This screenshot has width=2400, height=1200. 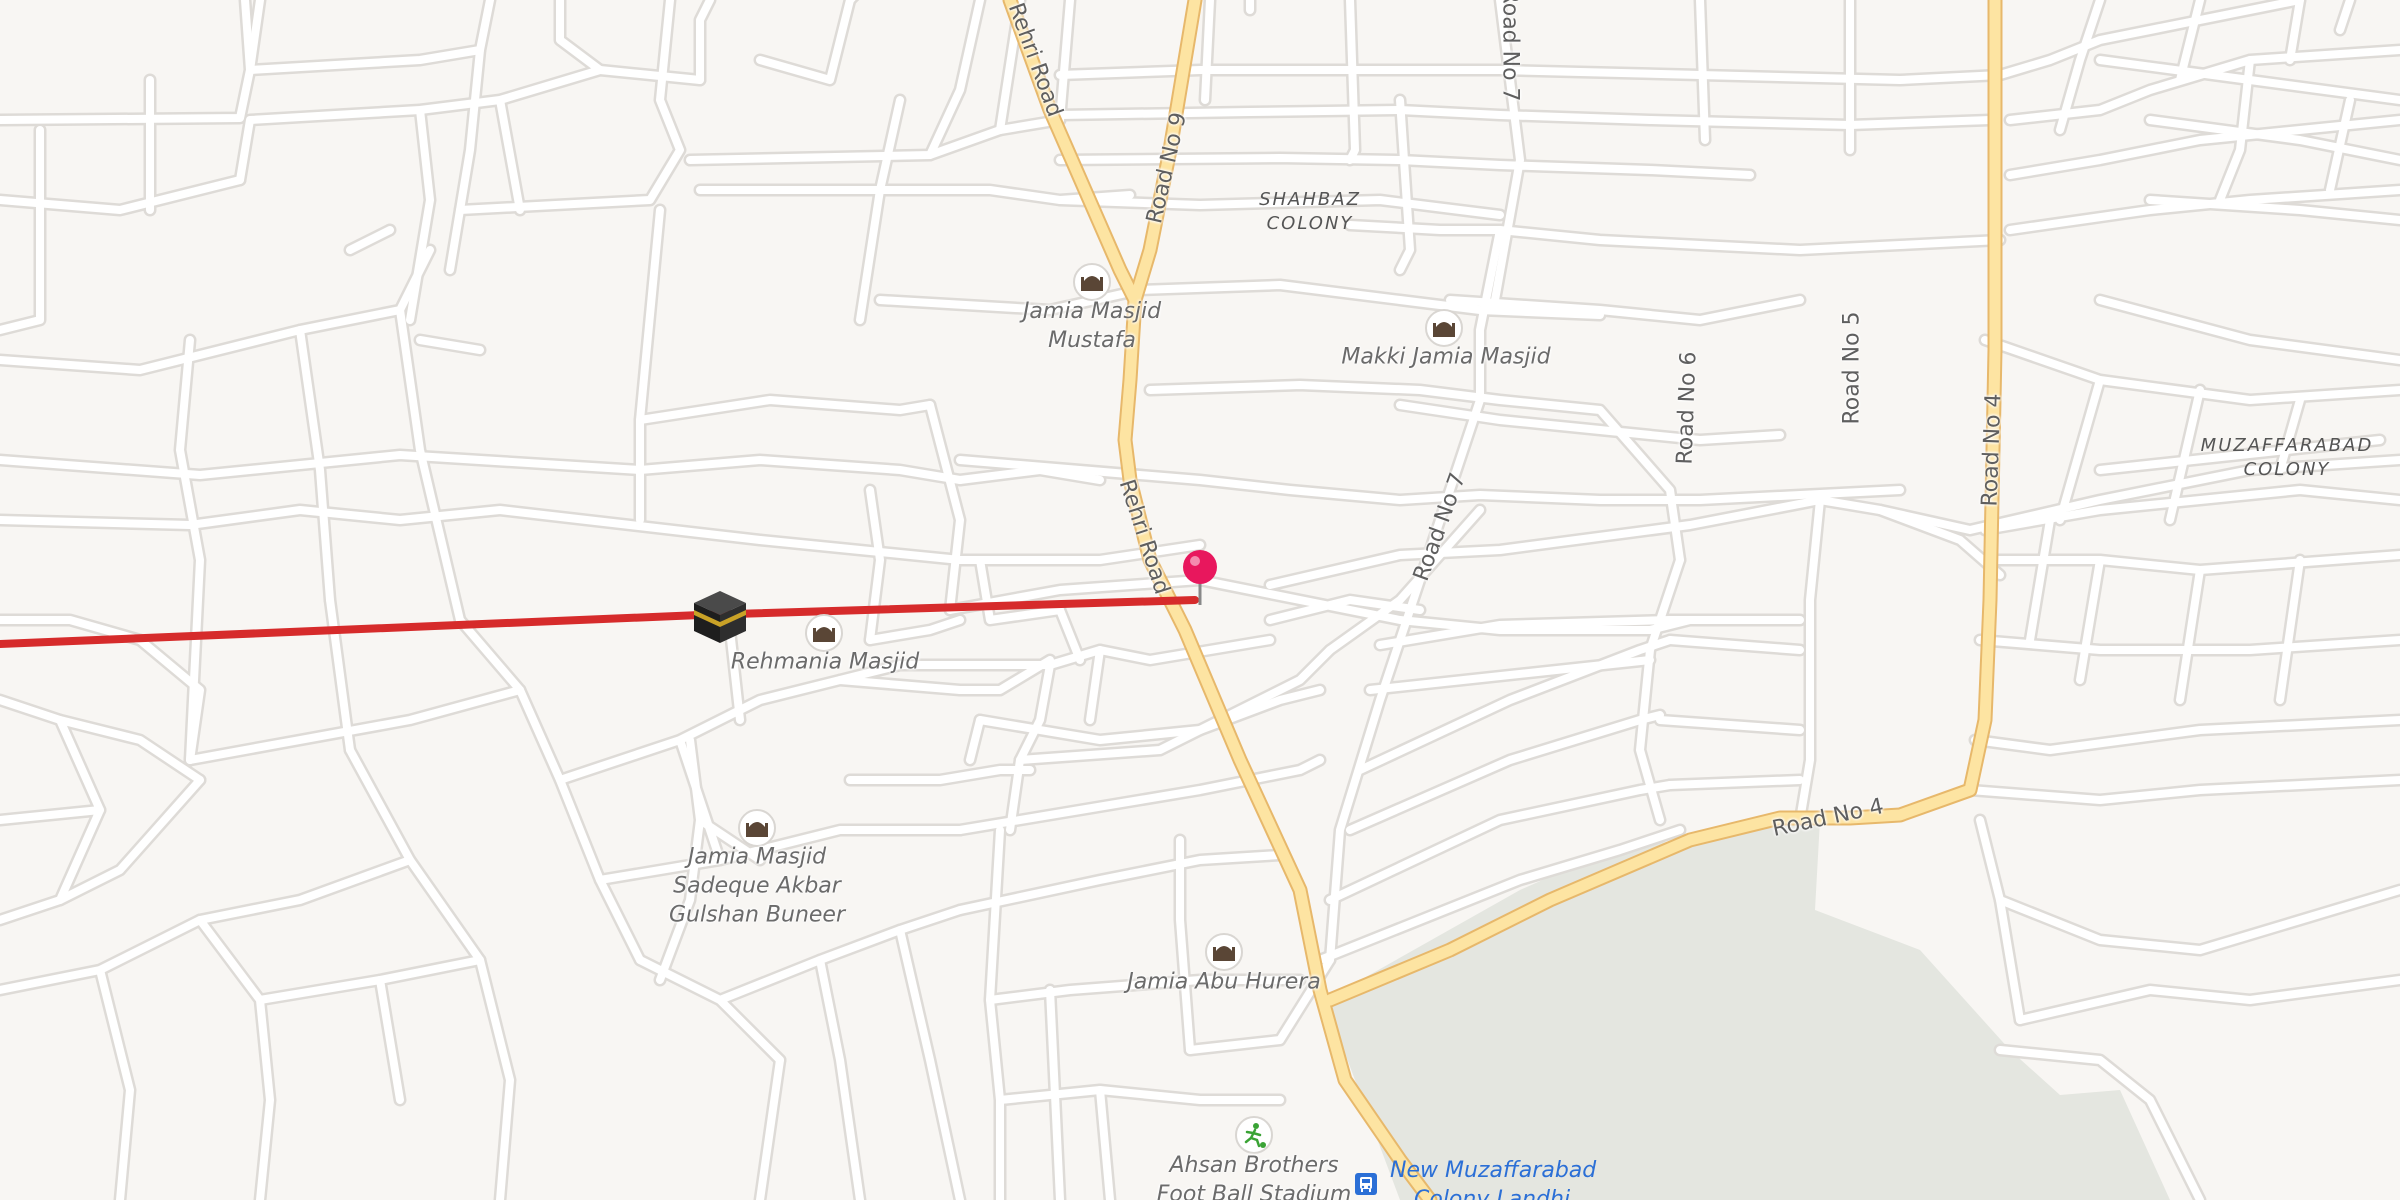 I want to click on kaaba-icon, so click(x=720, y=617).